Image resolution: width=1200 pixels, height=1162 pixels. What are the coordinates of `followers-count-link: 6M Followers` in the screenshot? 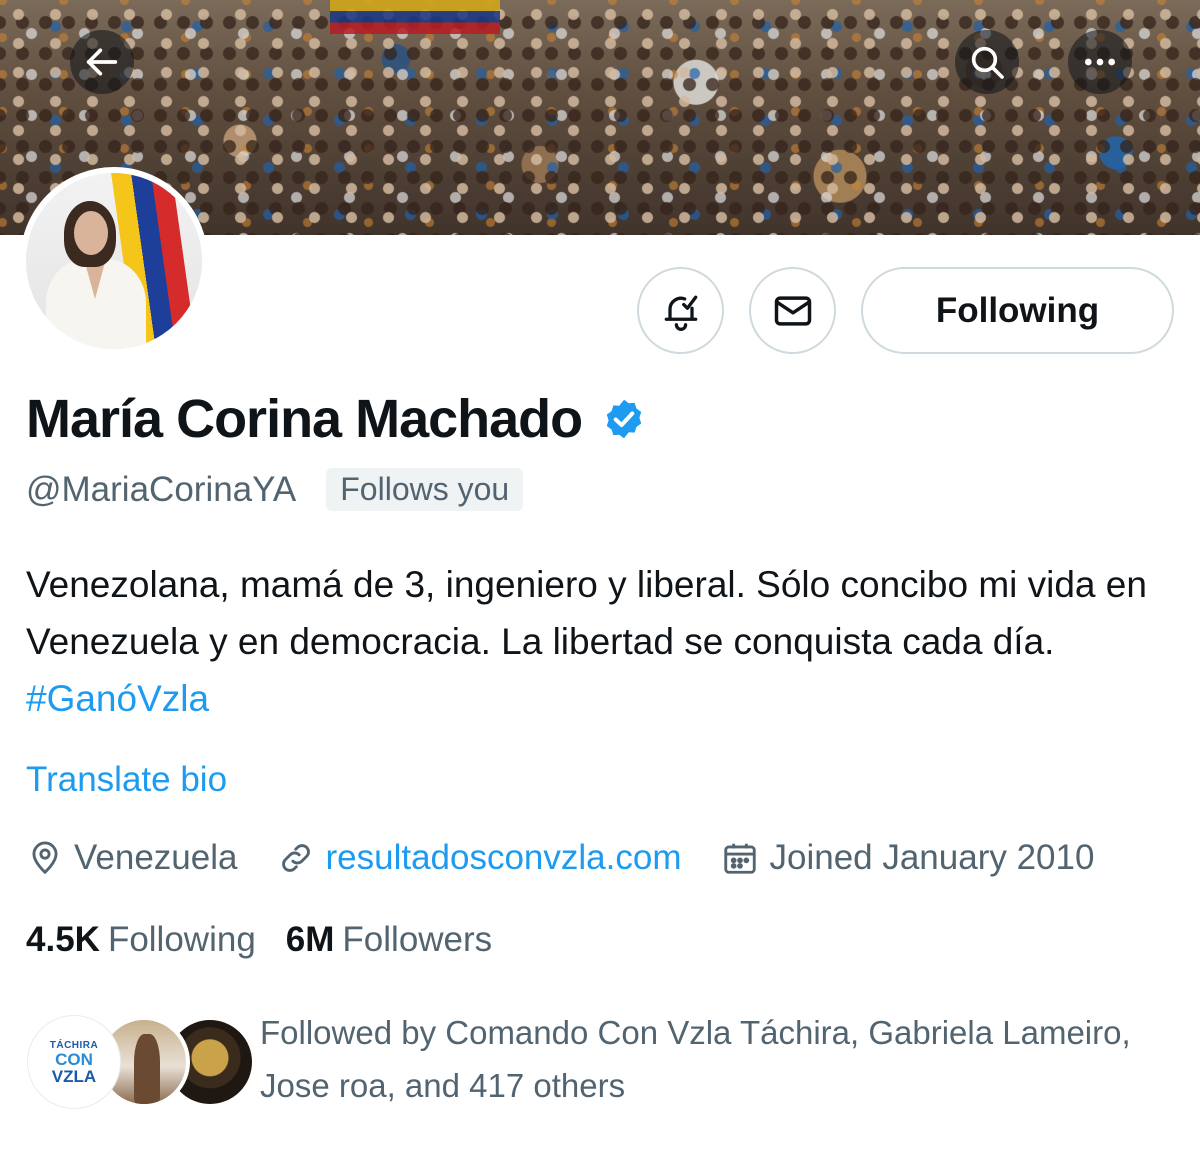 It's located at (389, 940).